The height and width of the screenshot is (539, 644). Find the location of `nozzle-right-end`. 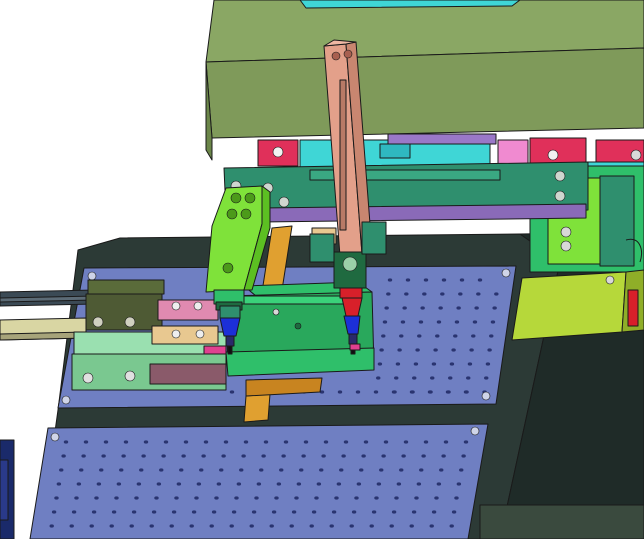

nozzle-right-end is located at coordinates (353, 339).